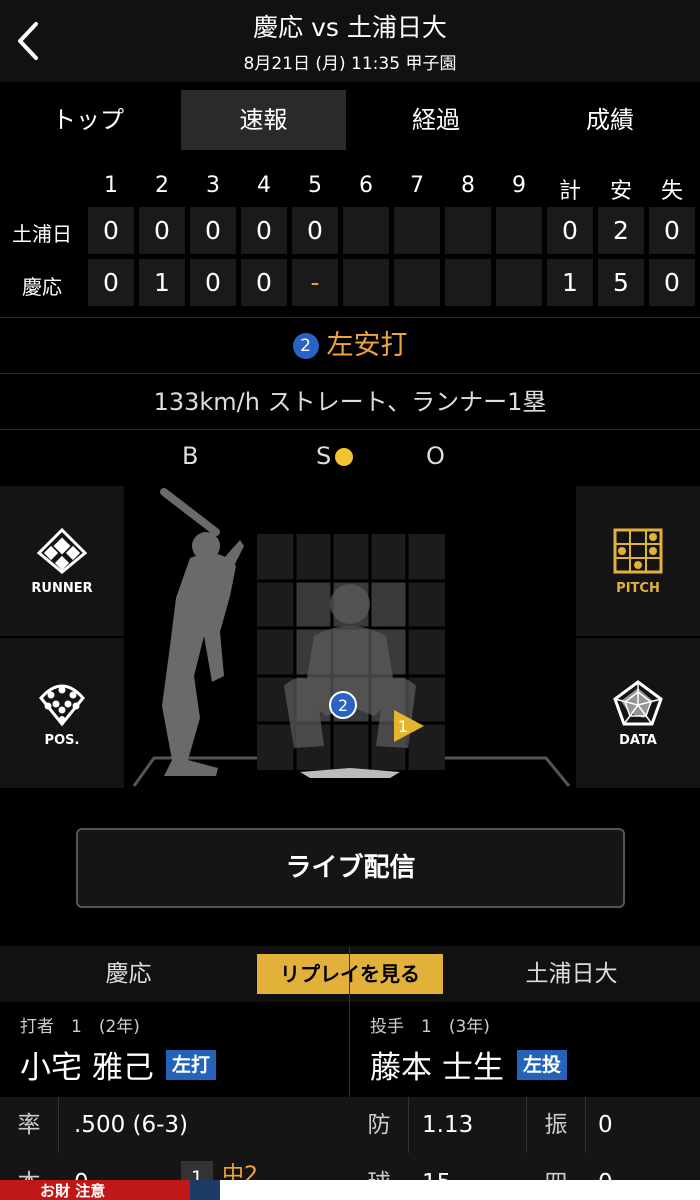  I want to click on pitcher-name: 藤本 士生, so click(437, 1068).